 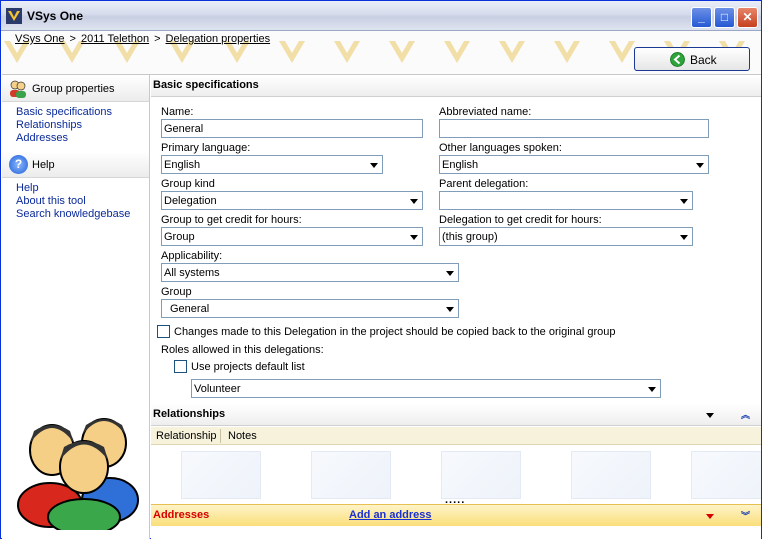 What do you see at coordinates (186, 436) in the screenshot?
I see `column-header-relationship: Relationship` at bounding box center [186, 436].